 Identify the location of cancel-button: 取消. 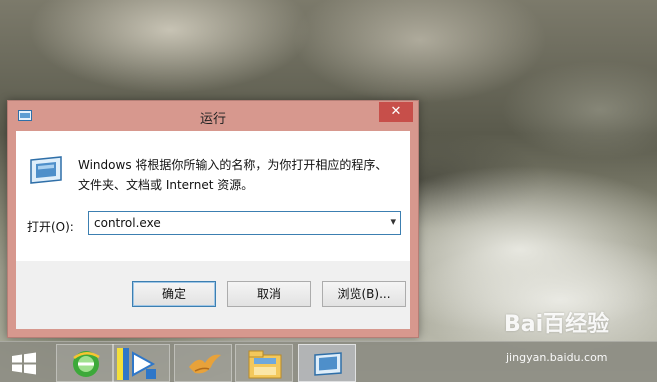
(269, 294).